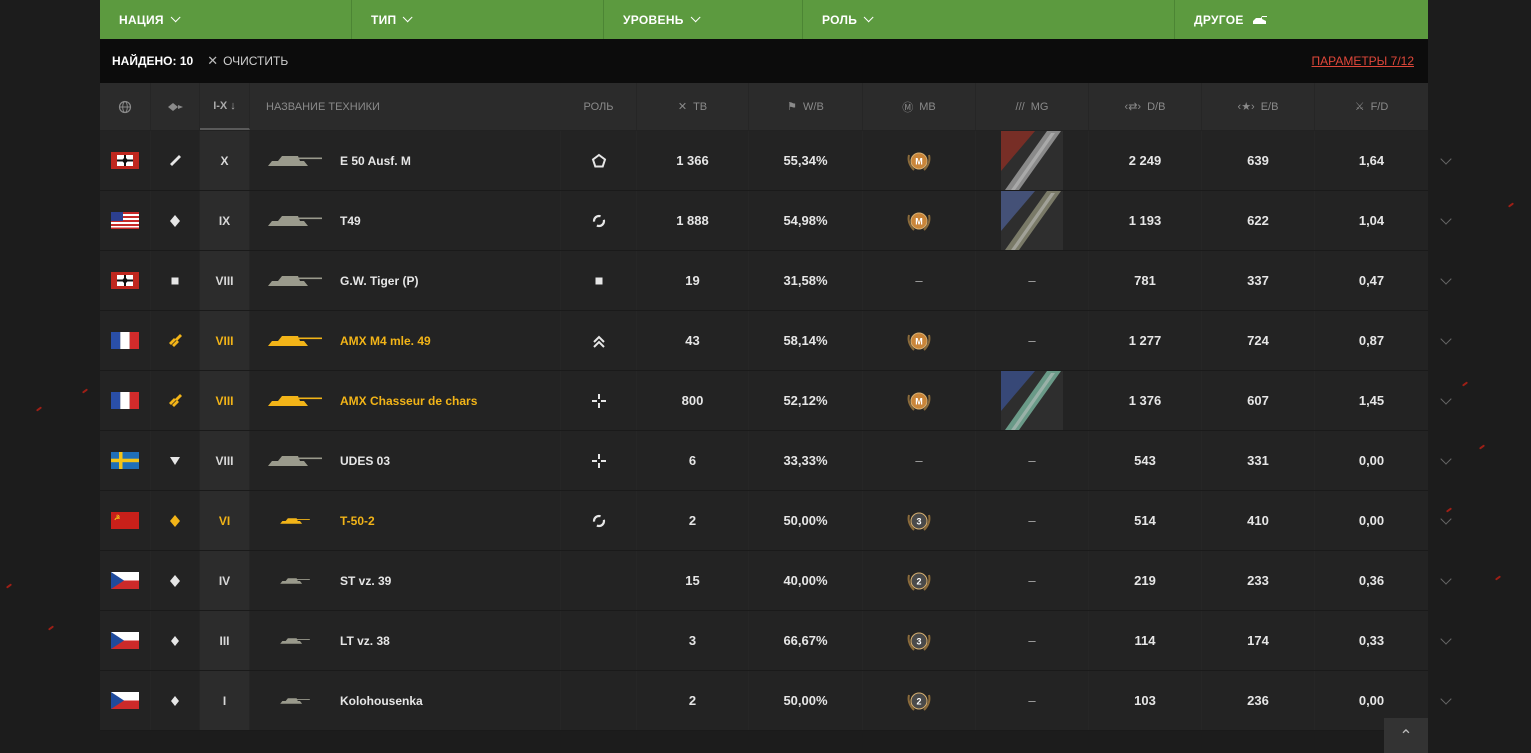 The image size is (1531, 753). Describe the element at coordinates (1133, 107) in the screenshot. I see `damage-icon: ‹⇄›` at that location.